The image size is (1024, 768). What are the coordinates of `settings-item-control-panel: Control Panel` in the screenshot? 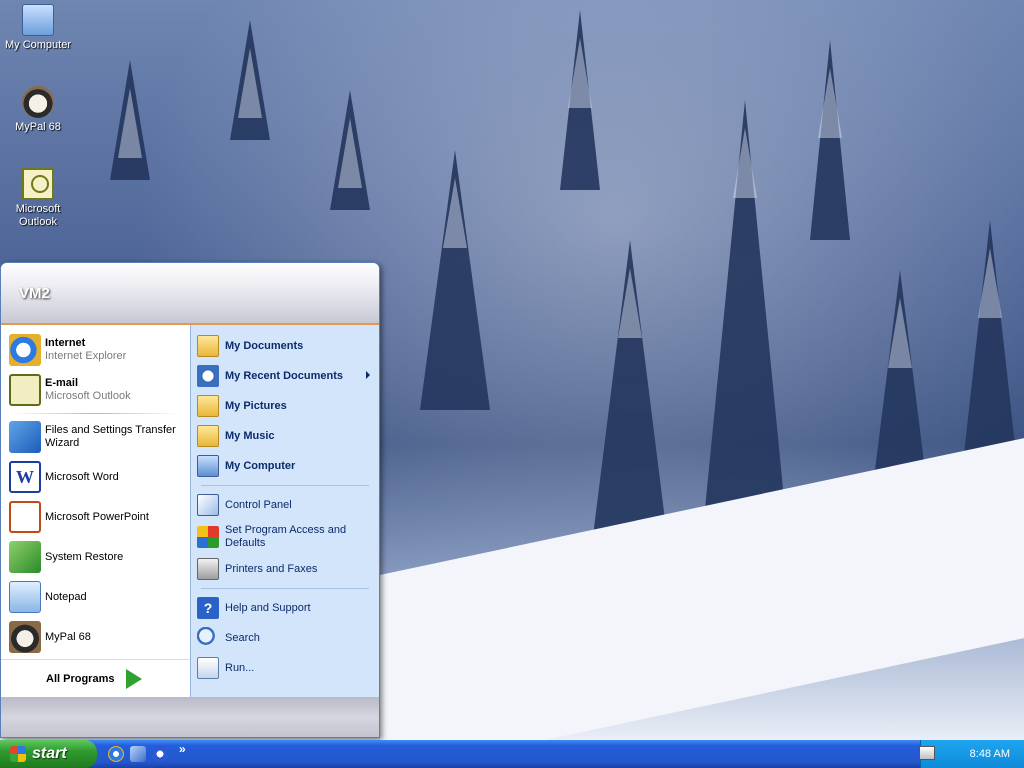 It's located at (285, 505).